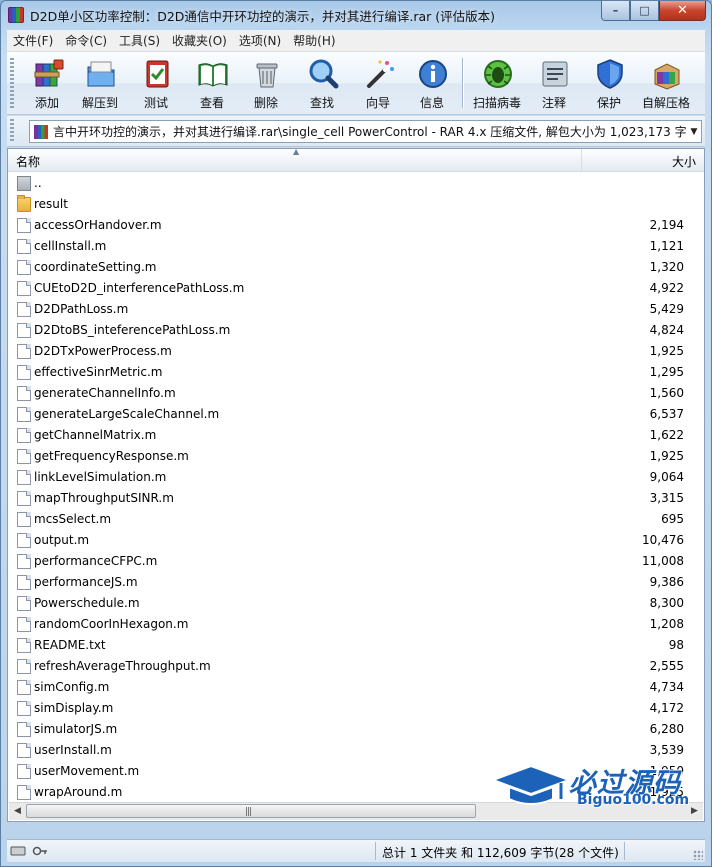 The height and width of the screenshot is (867, 712). Describe the element at coordinates (356, 351) in the screenshot. I see `file-row: D2DTxPowerProcess.m 1,925` at that location.